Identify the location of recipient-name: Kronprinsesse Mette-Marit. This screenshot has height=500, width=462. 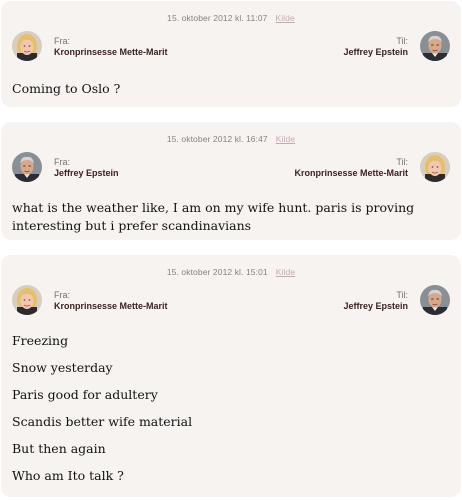
(351, 173).